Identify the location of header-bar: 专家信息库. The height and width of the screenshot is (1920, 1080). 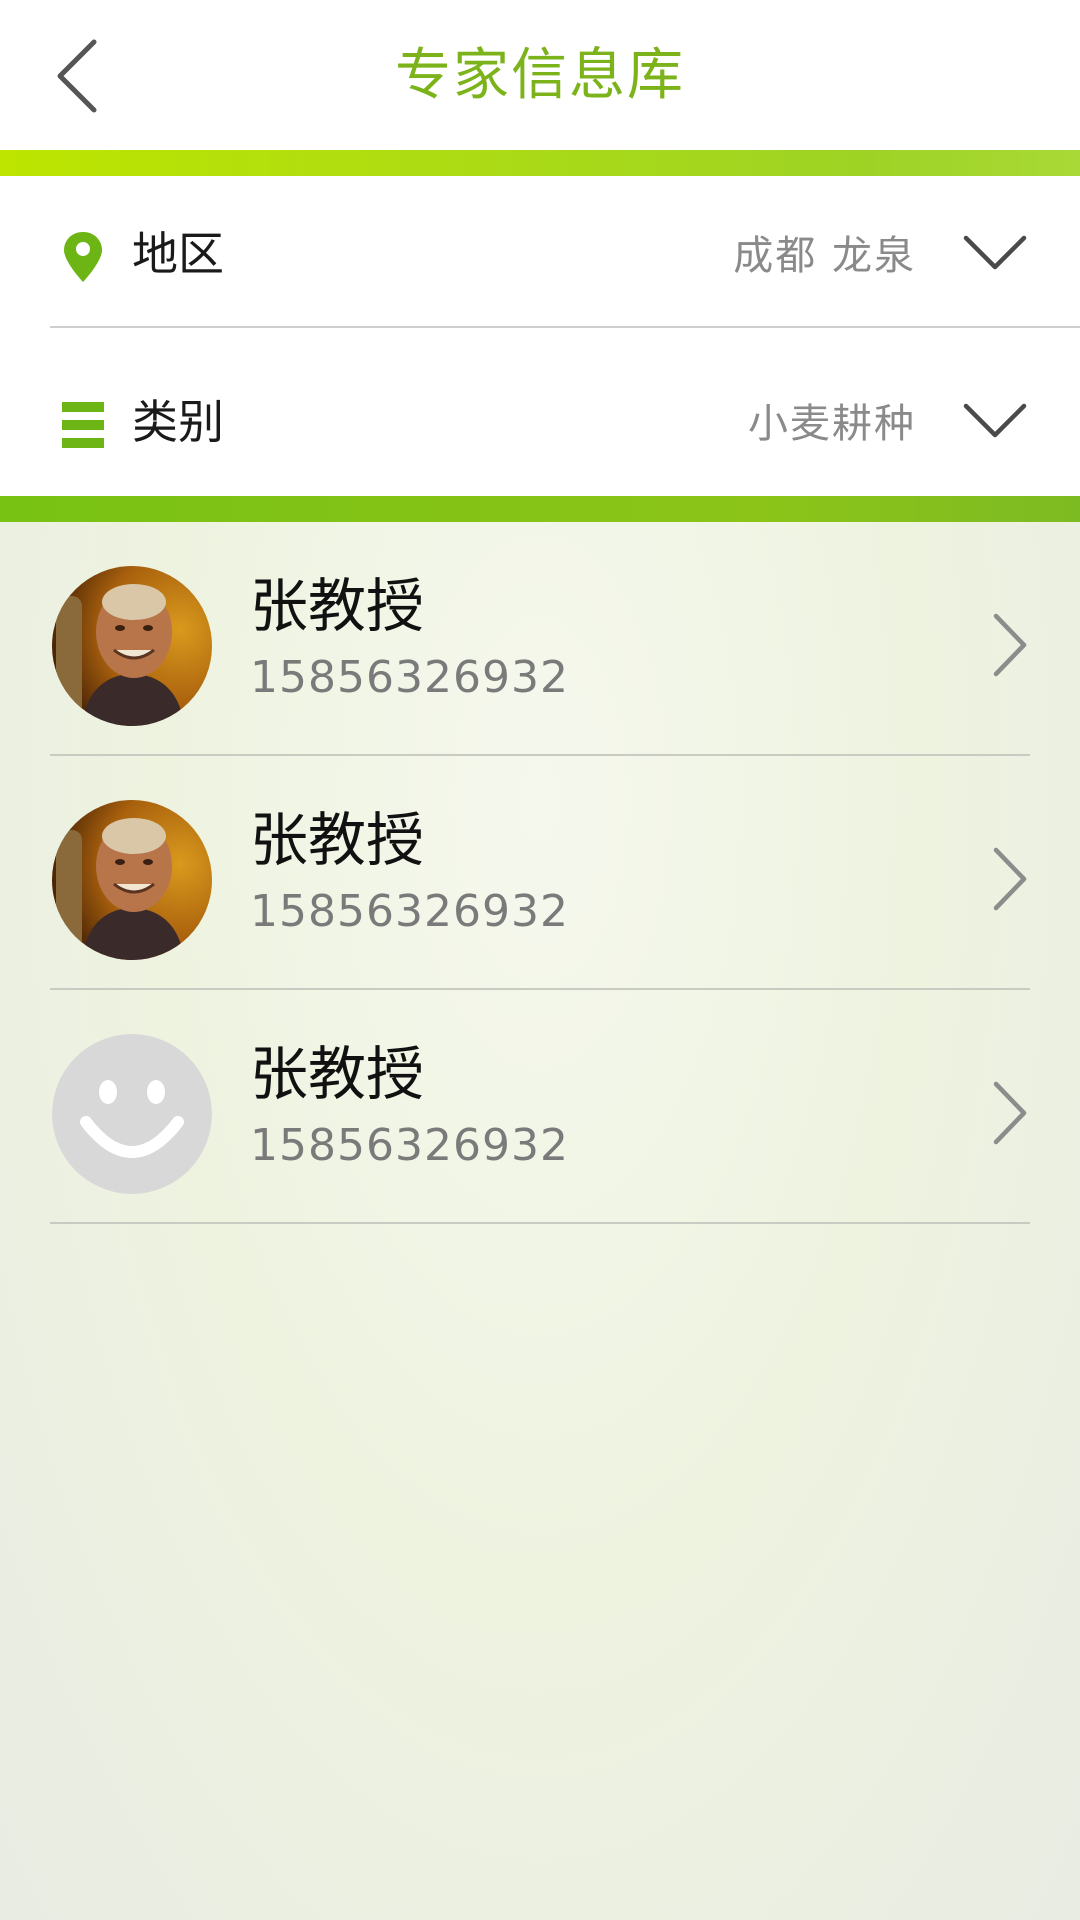
(540, 75).